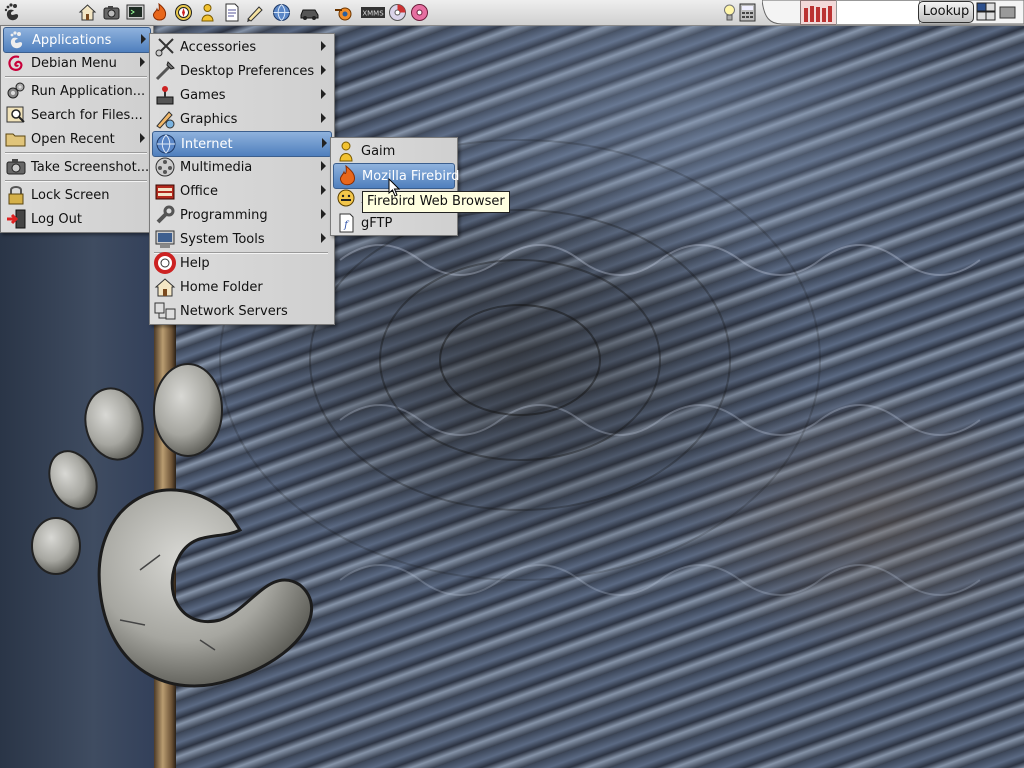 The width and height of the screenshot is (1024, 768). Describe the element at coordinates (343, 12) in the screenshot. I see `blender-icon` at that location.